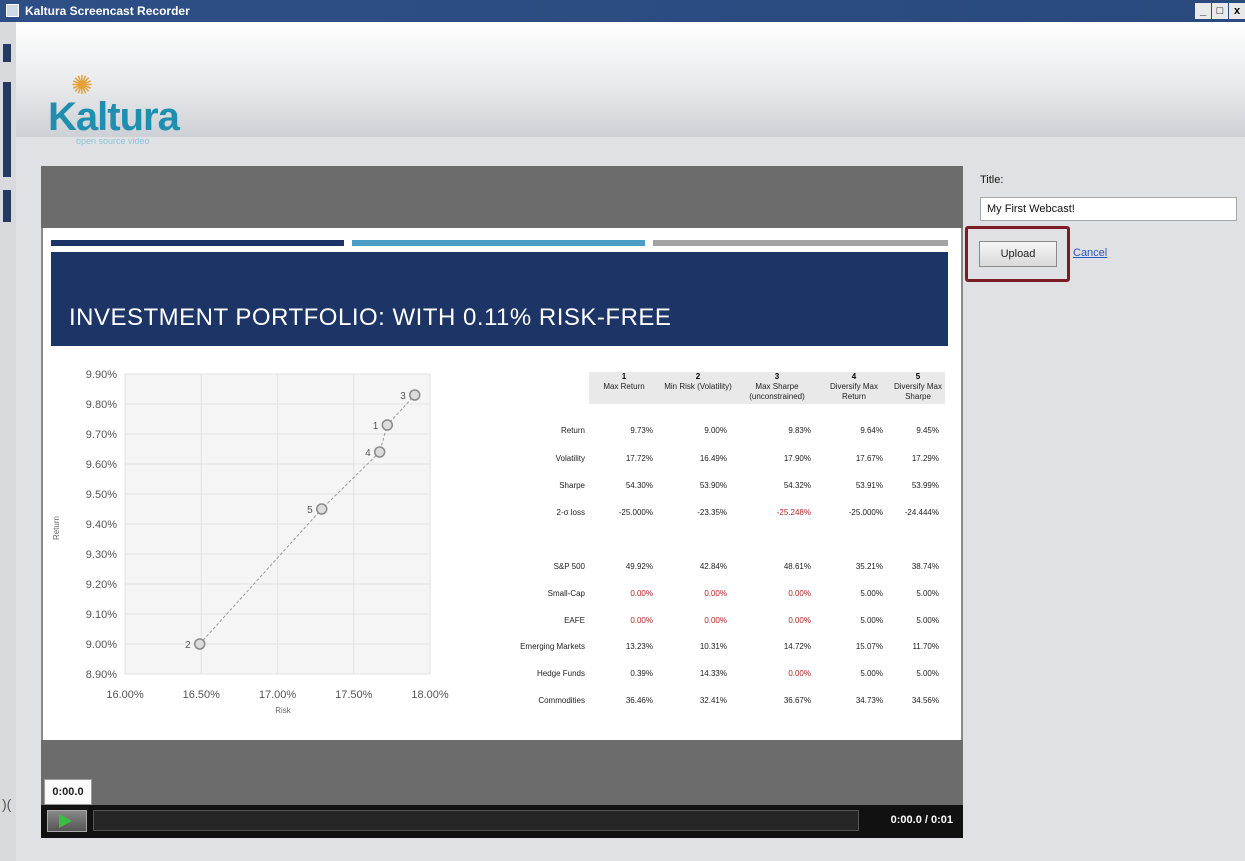 Image resolution: width=1245 pixels, height=861 pixels. What do you see at coordinates (639, 566) in the screenshot?
I see `table-cell: 49.92%` at bounding box center [639, 566].